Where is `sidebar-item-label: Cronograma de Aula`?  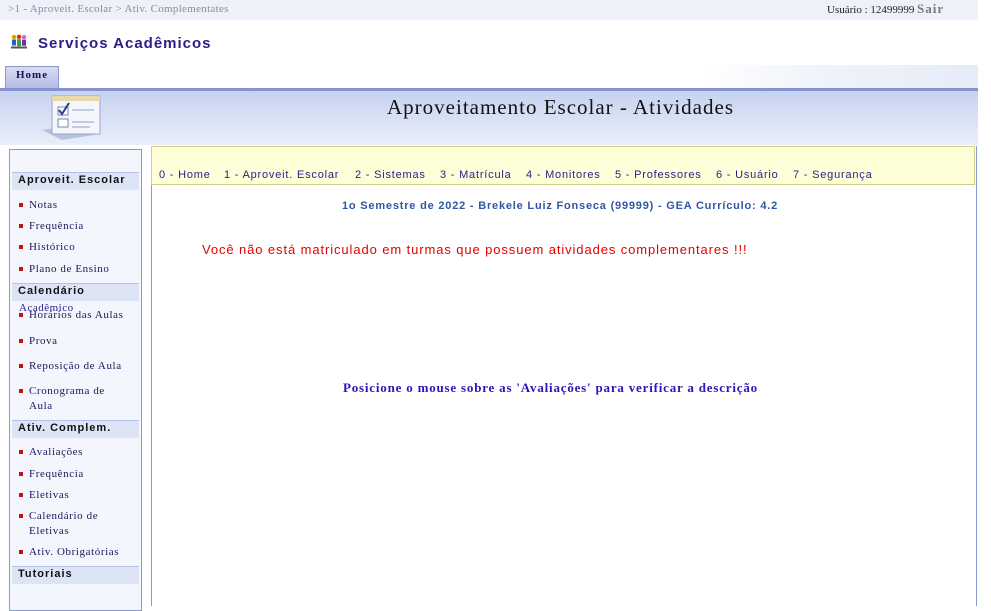
sidebar-item-label: Cronograma de Aula is located at coordinates (67, 398).